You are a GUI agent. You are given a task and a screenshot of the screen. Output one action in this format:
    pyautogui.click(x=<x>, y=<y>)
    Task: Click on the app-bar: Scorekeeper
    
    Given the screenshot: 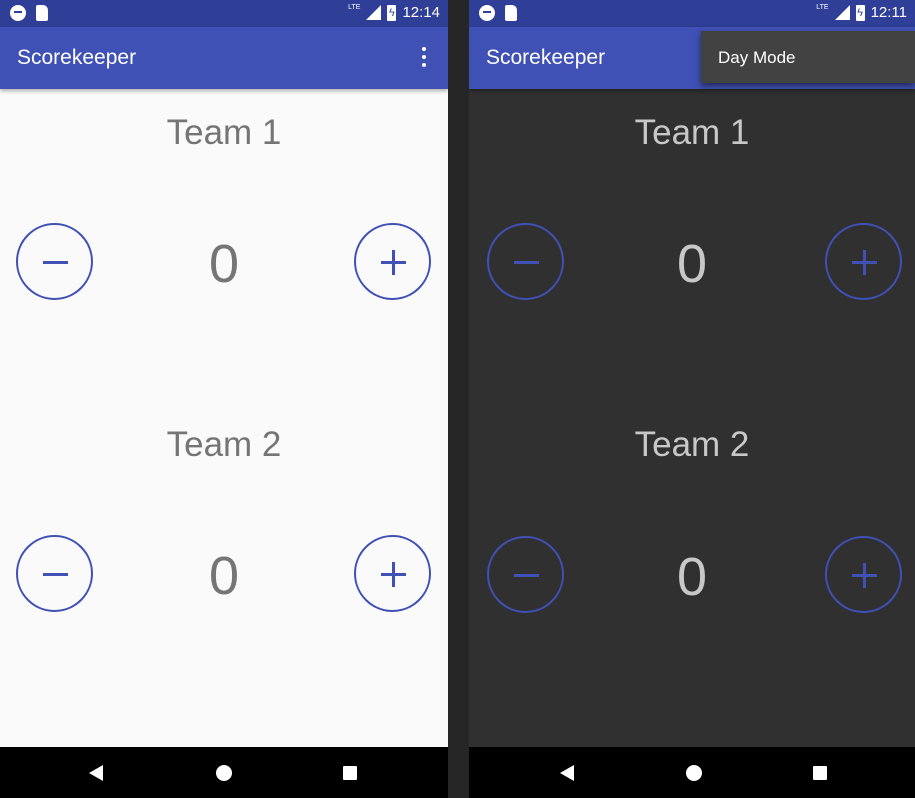 What is the action you would take?
    pyautogui.click(x=224, y=58)
    